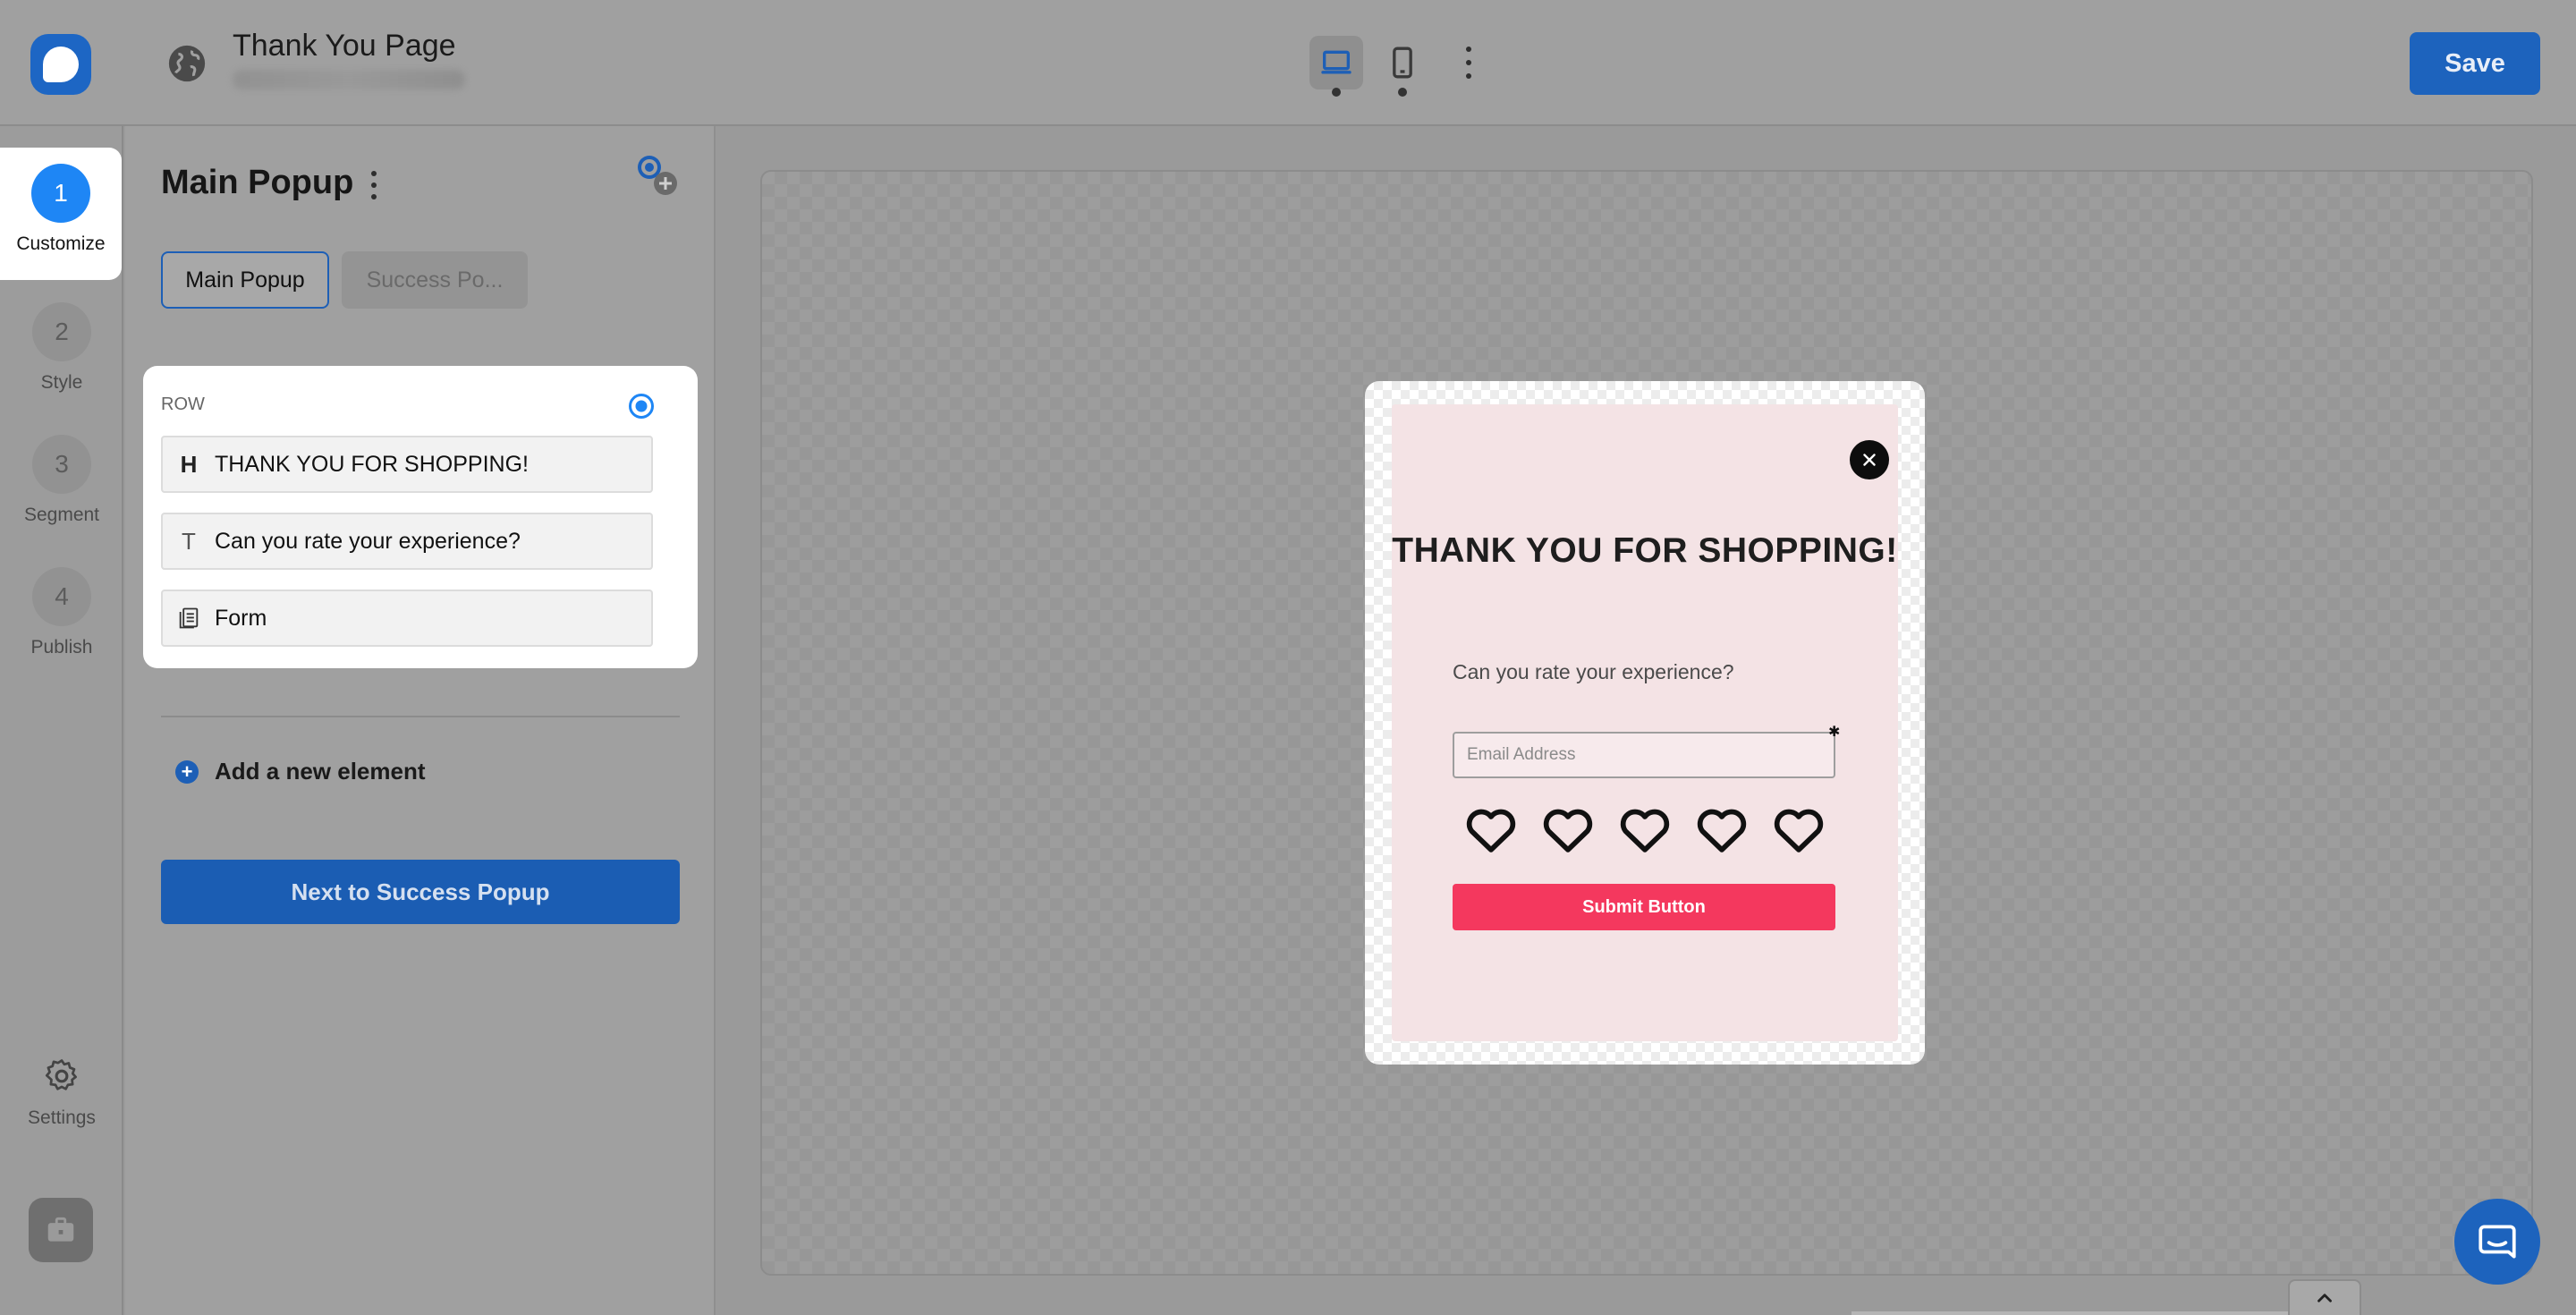  I want to click on mobile-view-button, so click(1402, 62).